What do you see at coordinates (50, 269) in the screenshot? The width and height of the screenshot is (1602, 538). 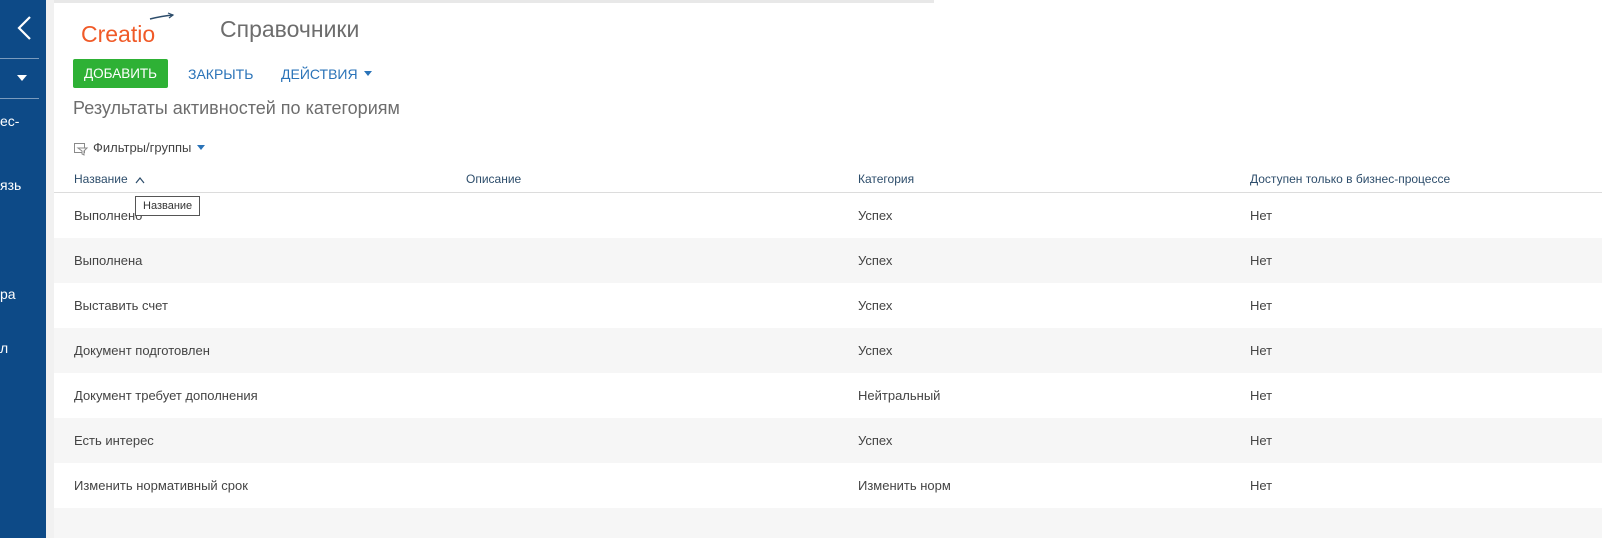 I see `panel-edge` at bounding box center [50, 269].